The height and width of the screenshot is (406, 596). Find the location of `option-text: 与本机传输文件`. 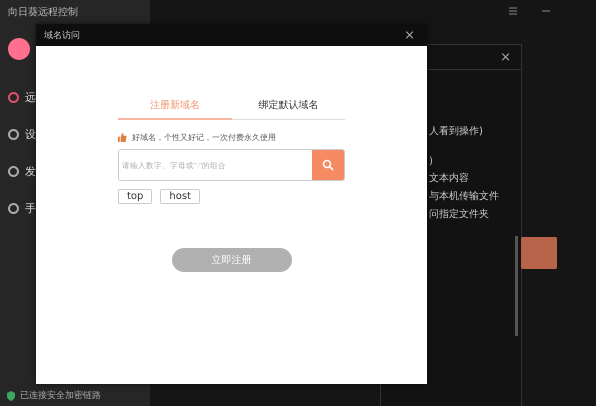

option-text: 与本机传输文件 is located at coordinates (464, 196).